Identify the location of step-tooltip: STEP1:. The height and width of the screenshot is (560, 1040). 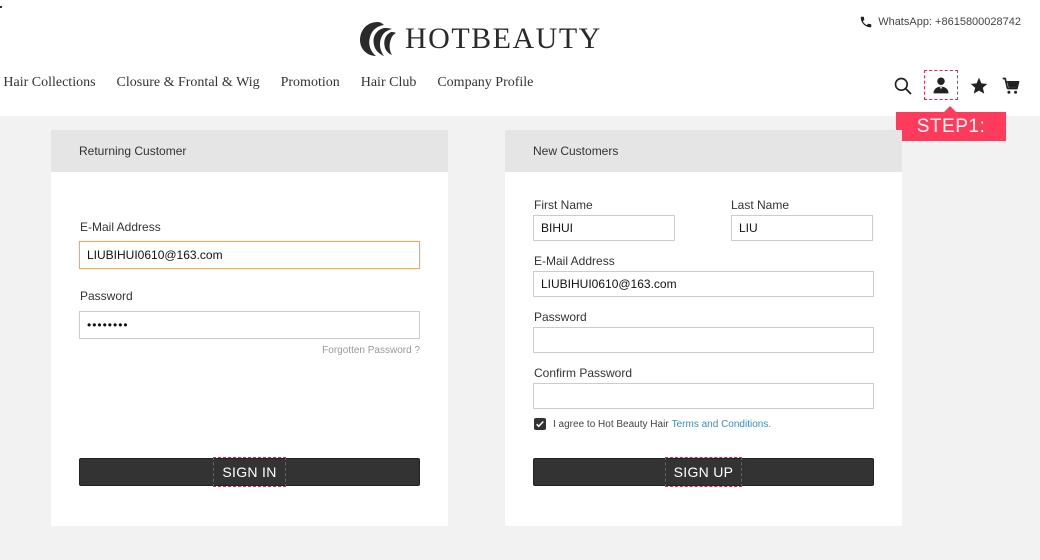
(951, 123).